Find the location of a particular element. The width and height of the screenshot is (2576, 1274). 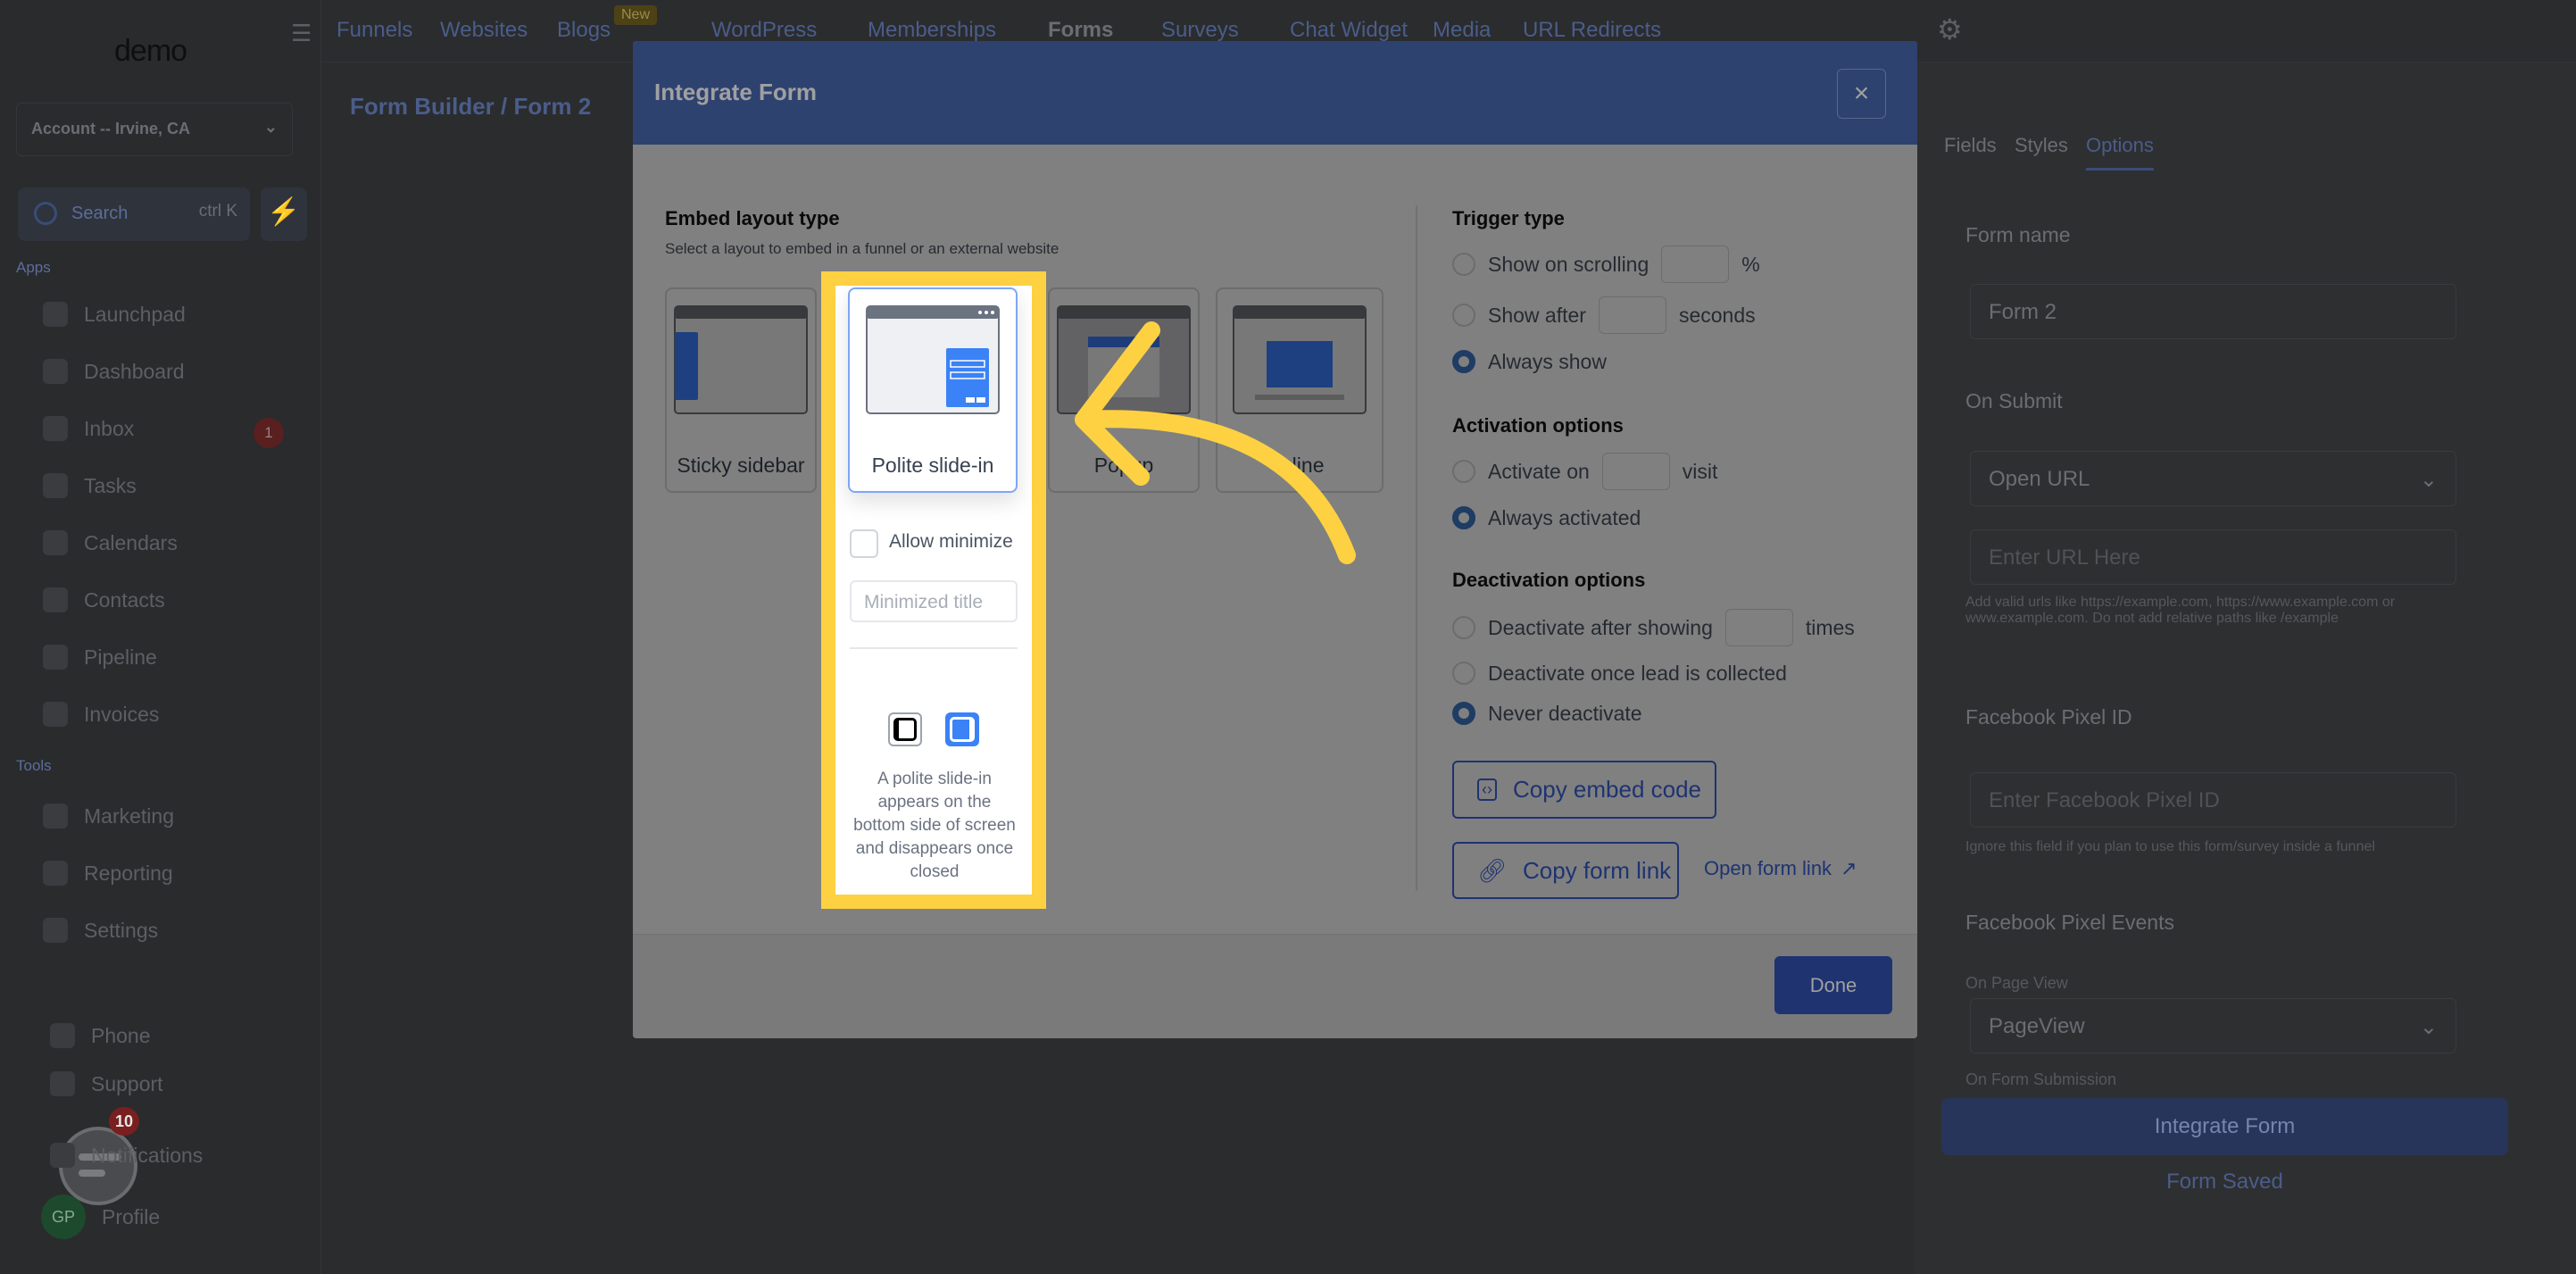

visit-input is located at coordinates (1636, 471).